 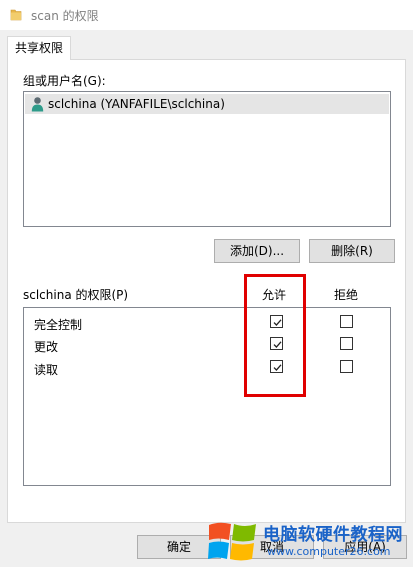 I want to click on folder-icon, so click(x=16, y=15).